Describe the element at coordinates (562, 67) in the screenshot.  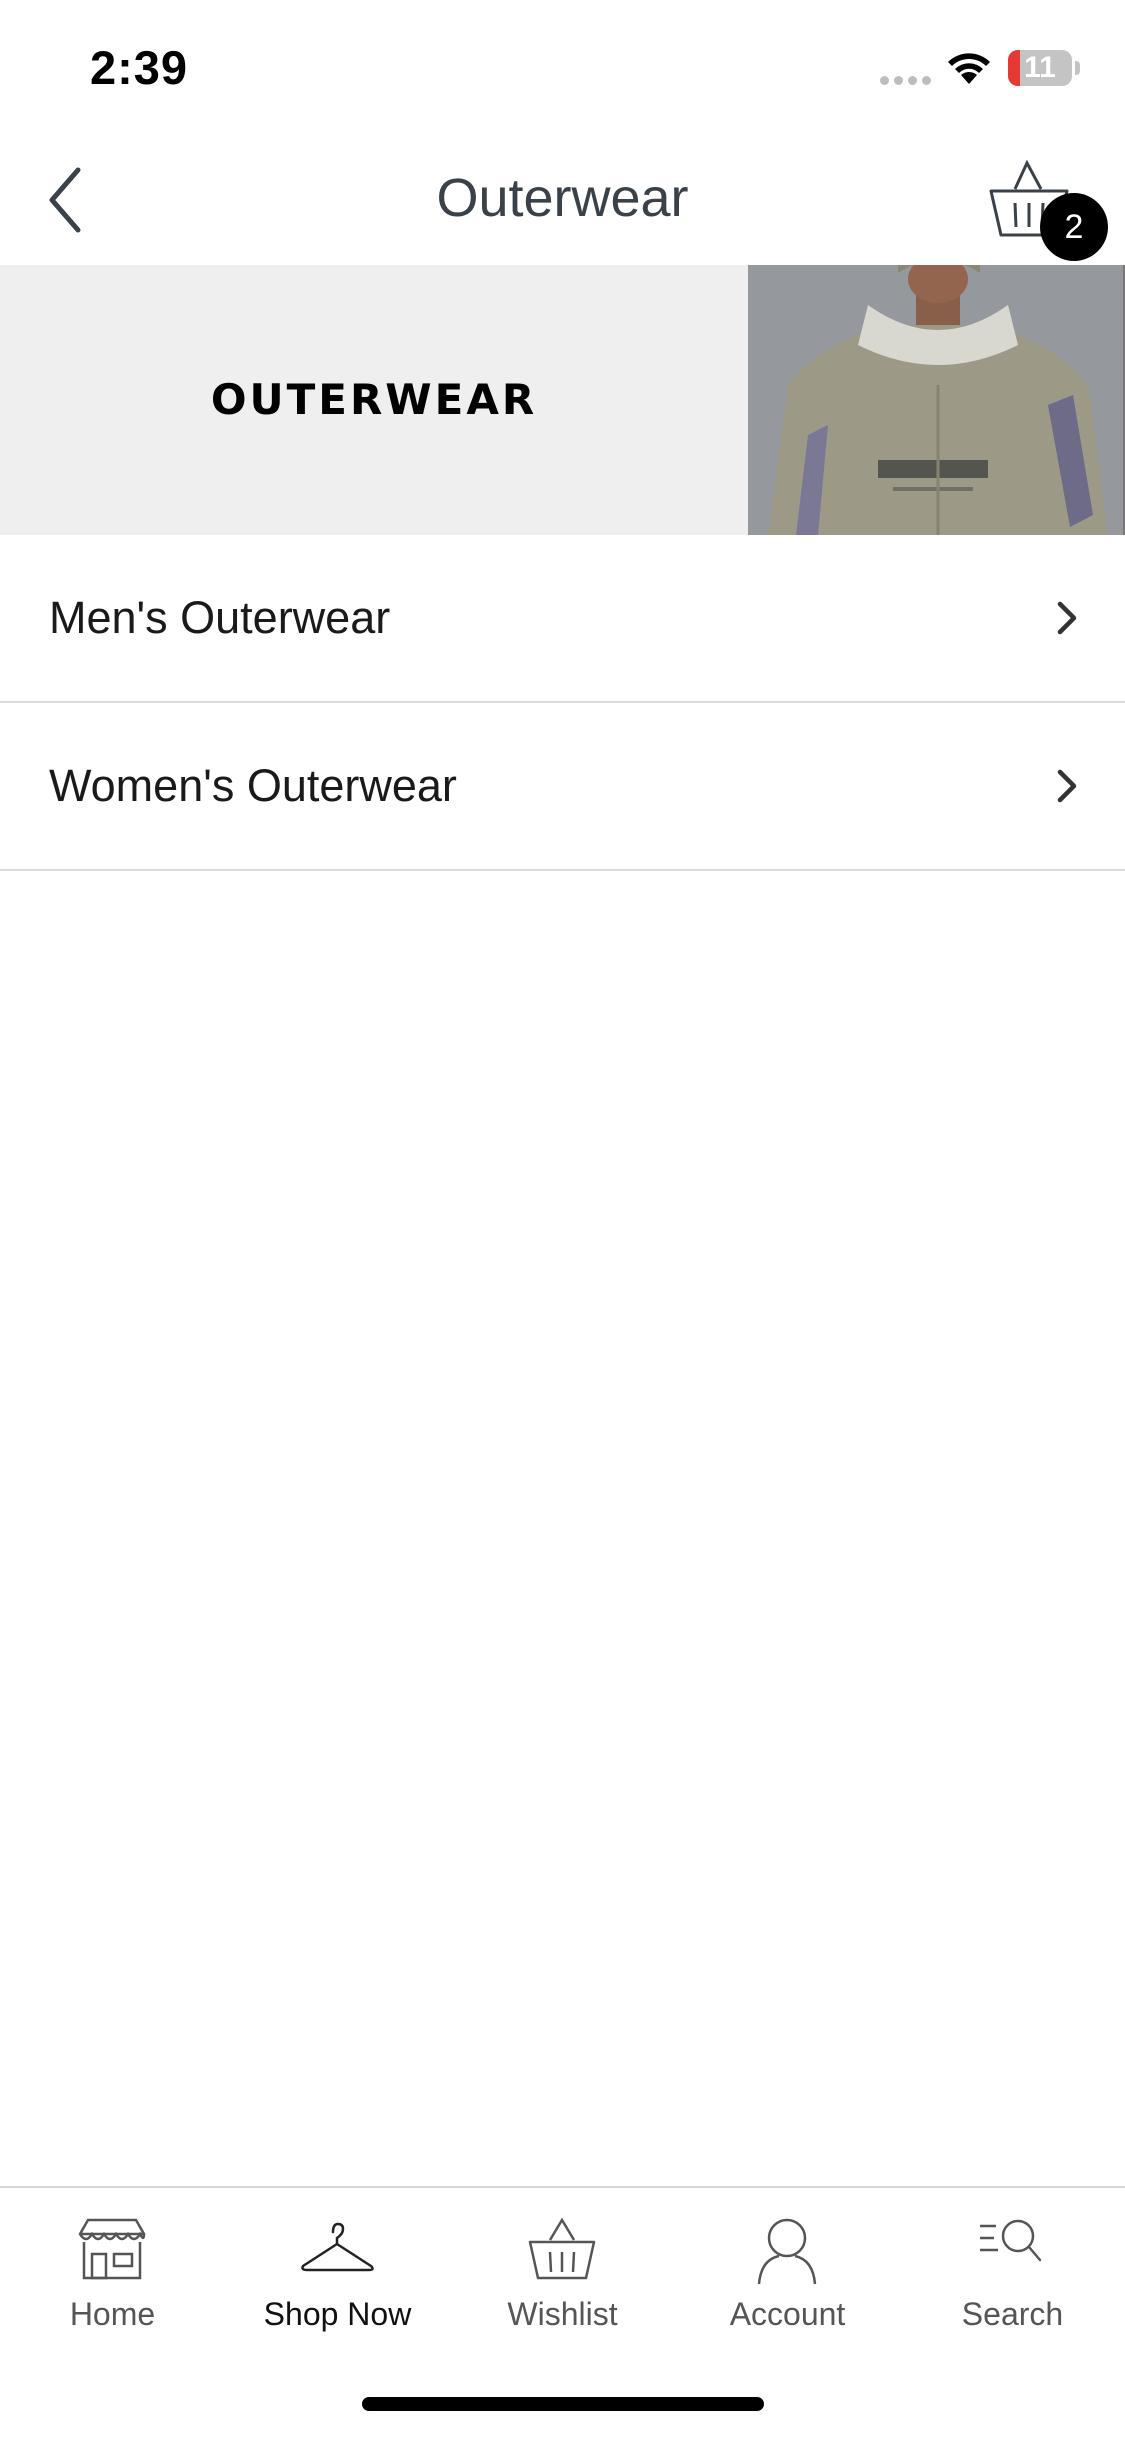
I see `status-bar: 2:39 11` at that location.